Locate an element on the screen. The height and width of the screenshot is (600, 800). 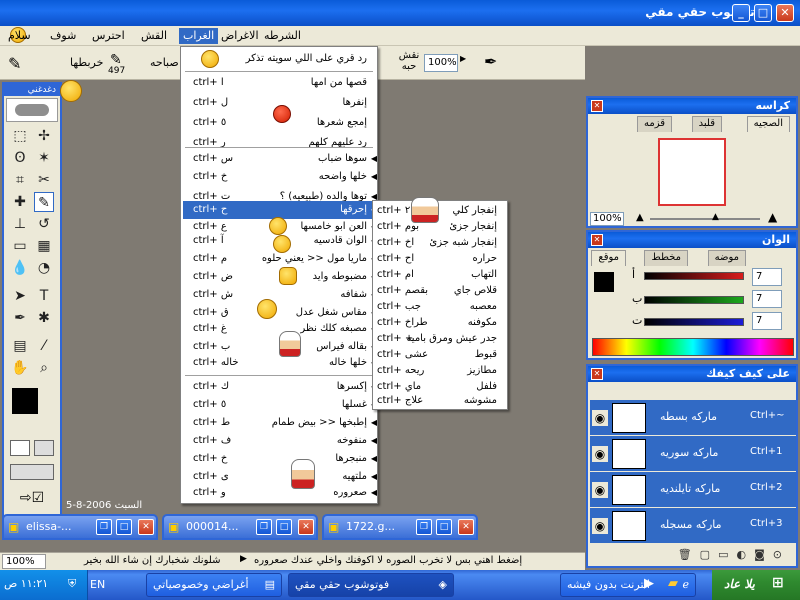
zoom-slider-thumb-icon: ▲ is located at coordinates (715, 217).